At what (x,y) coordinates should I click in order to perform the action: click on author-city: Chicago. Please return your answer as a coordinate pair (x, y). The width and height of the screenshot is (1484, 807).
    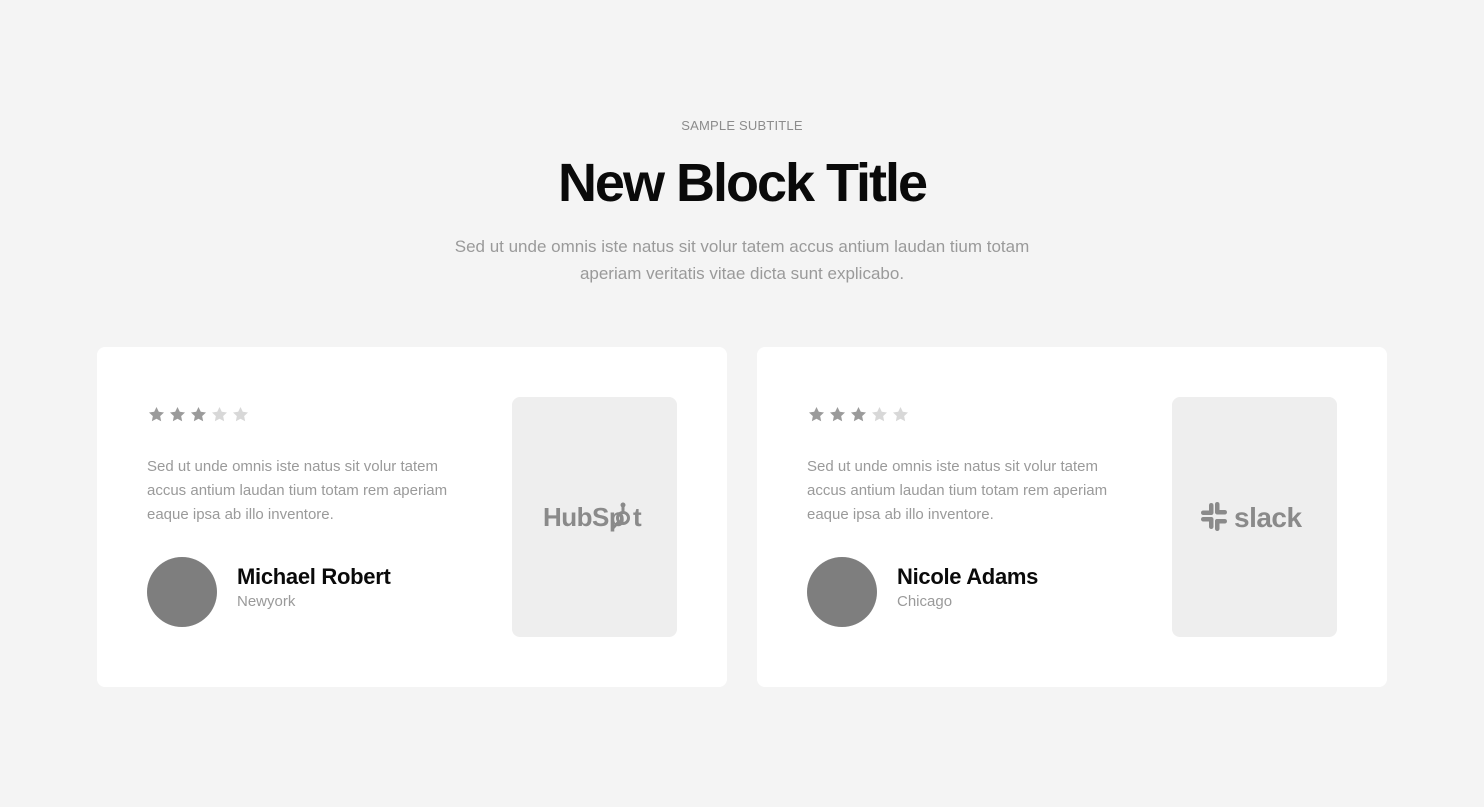
    Looking at the image, I should click on (925, 601).